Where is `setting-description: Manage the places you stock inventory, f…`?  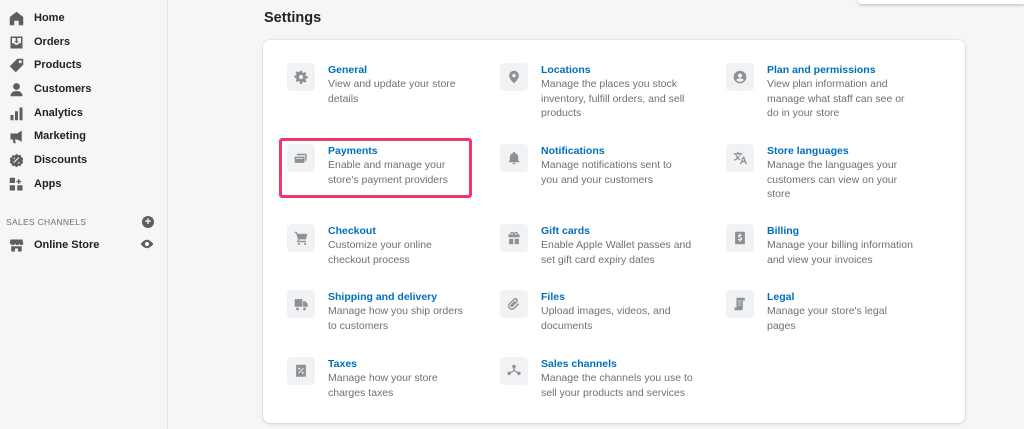
setting-description: Manage the places you stock inventory, f… is located at coordinates (613, 98).